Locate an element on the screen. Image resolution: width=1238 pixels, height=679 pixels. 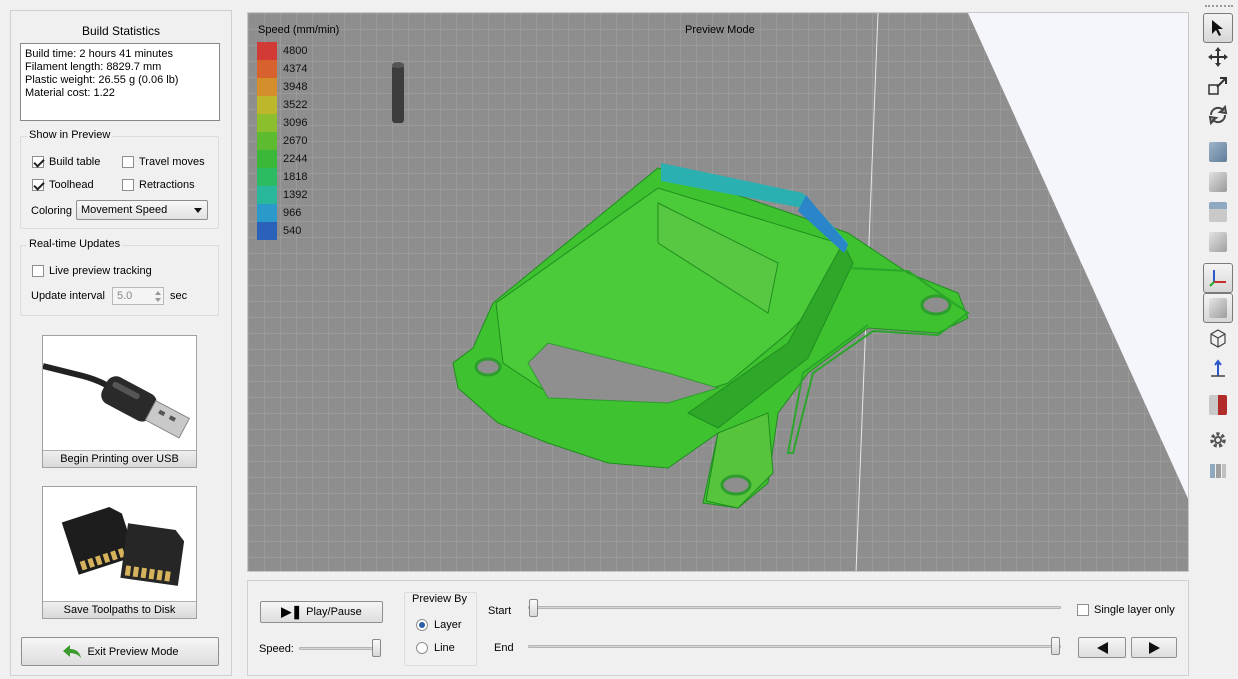
legend-row: 2670 is located at coordinates (282, 141).